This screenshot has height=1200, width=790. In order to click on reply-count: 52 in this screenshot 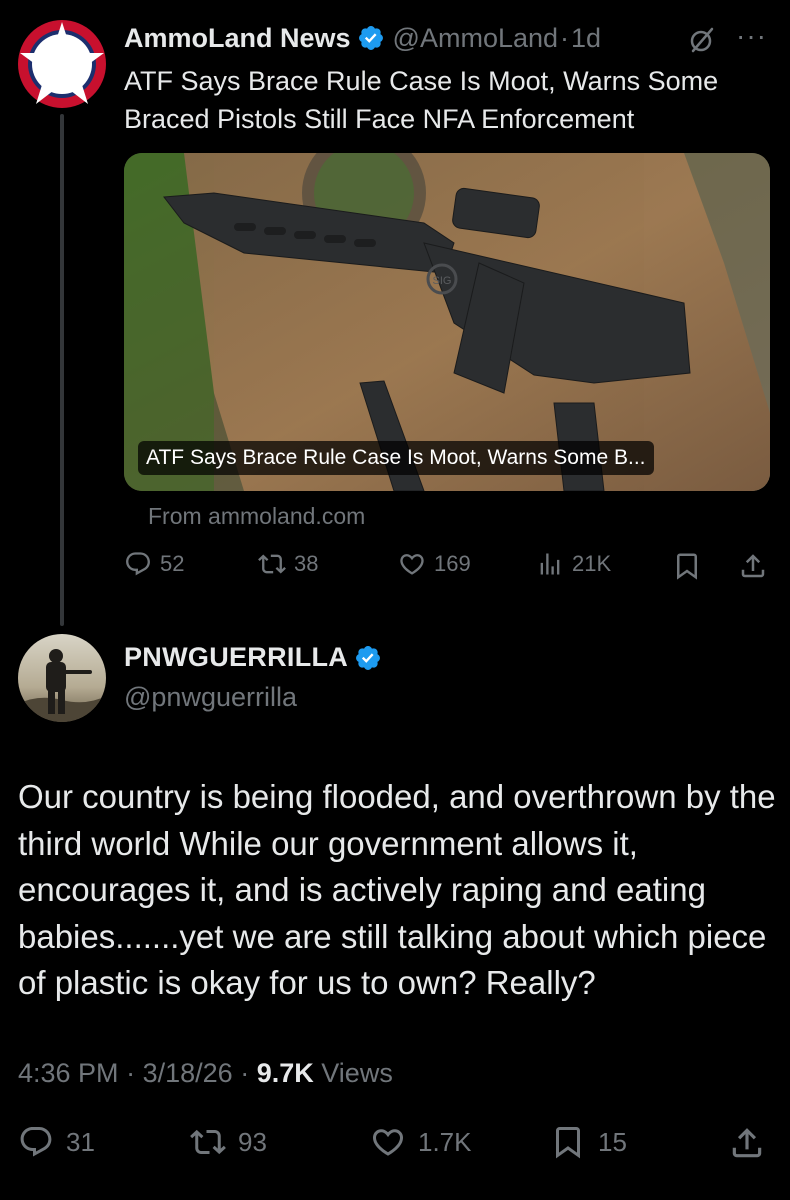, I will do `click(172, 563)`.